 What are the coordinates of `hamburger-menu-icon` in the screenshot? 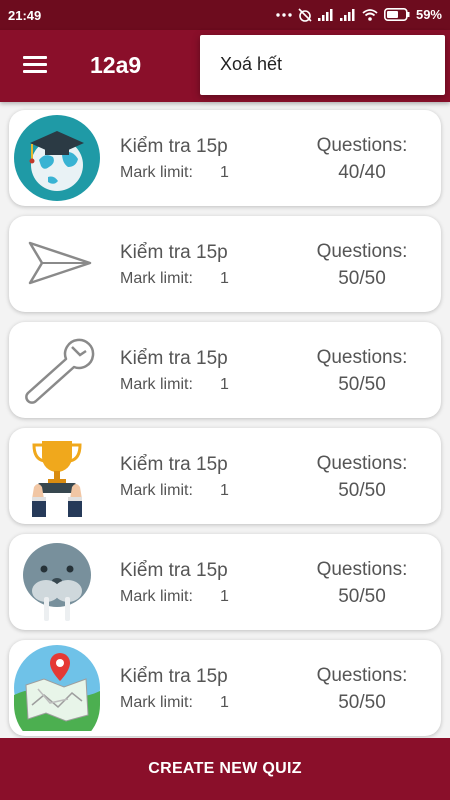 It's located at (35, 66).